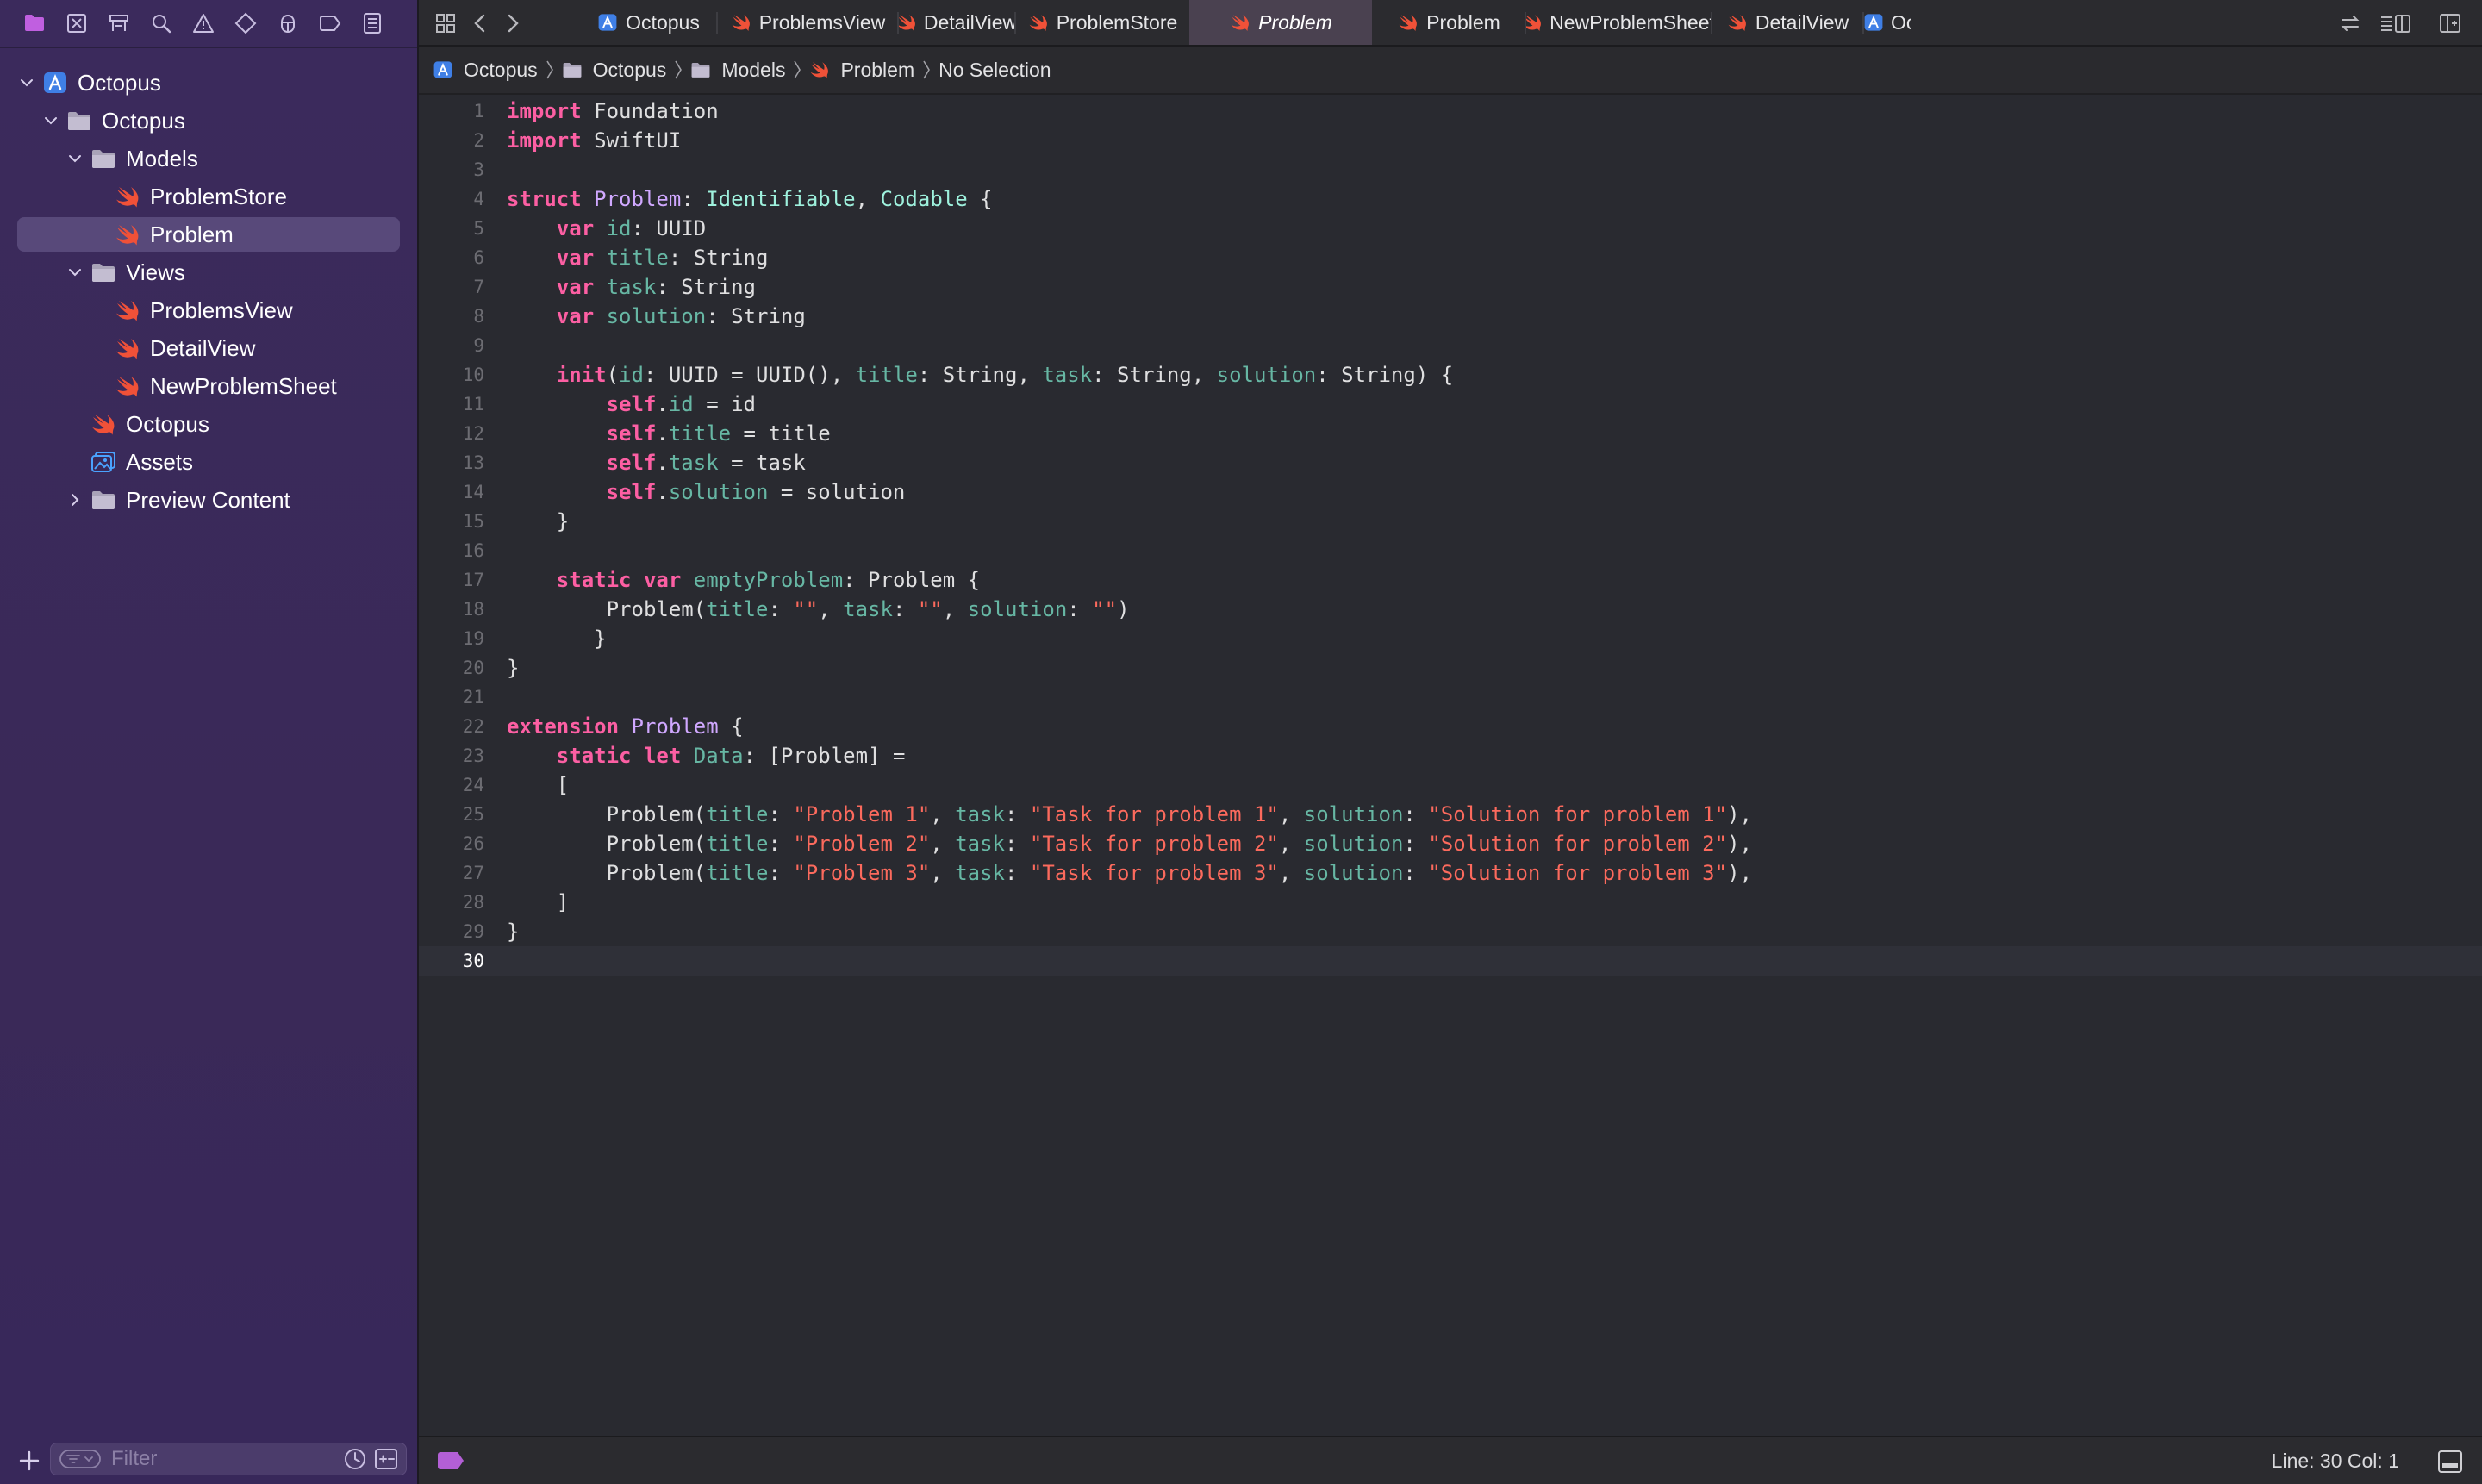 The width and height of the screenshot is (2482, 1484). Describe the element at coordinates (478, 169) in the screenshot. I see `line-number: 3` at that location.